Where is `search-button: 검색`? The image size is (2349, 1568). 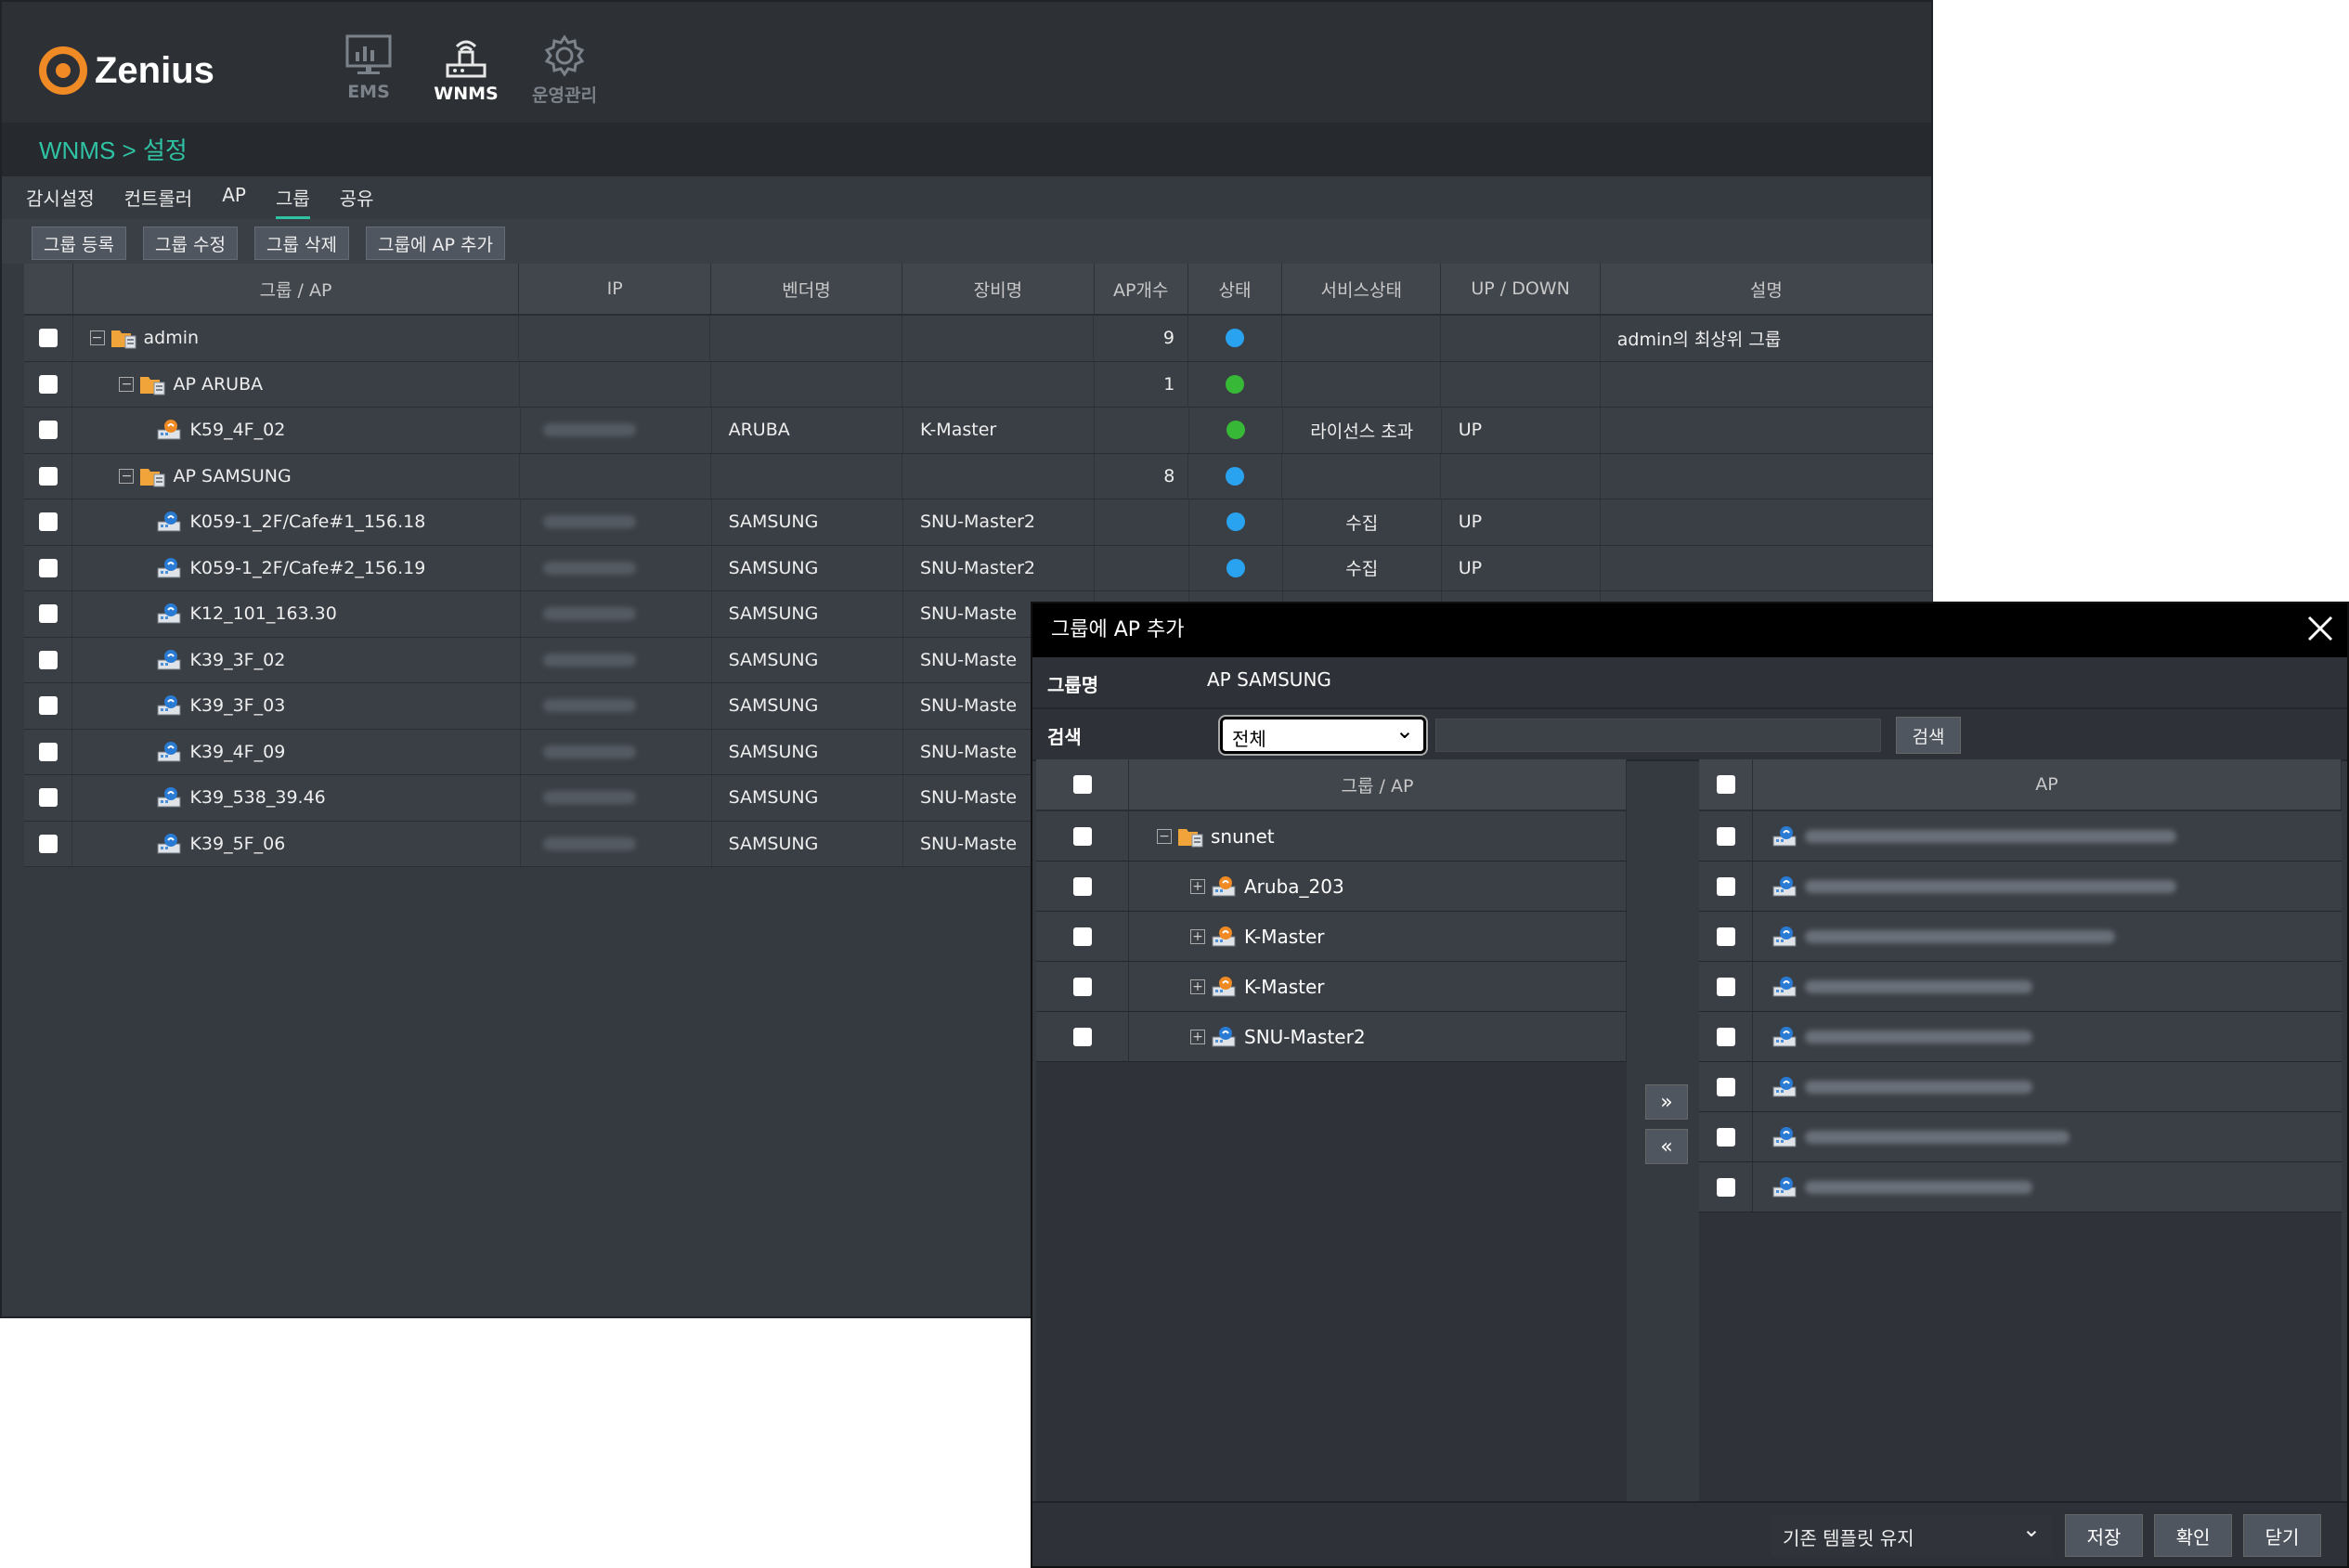 search-button: 검색 is located at coordinates (1928, 735).